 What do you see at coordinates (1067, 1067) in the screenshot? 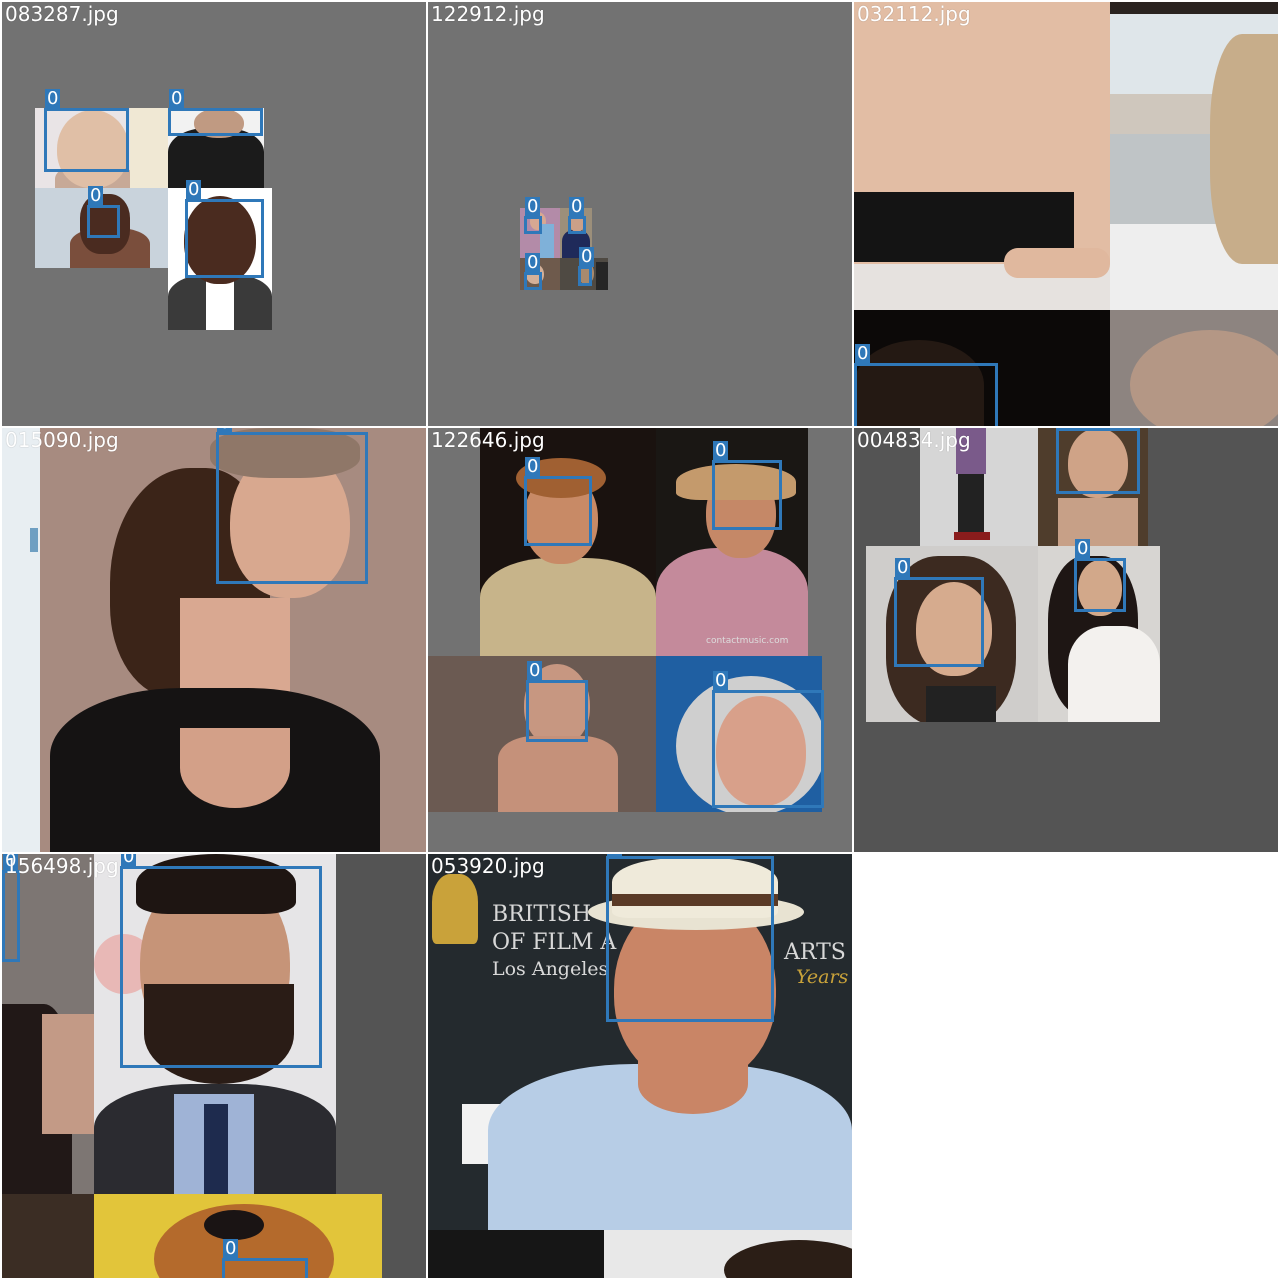
I see `empty-mosaic-cell` at bounding box center [1067, 1067].